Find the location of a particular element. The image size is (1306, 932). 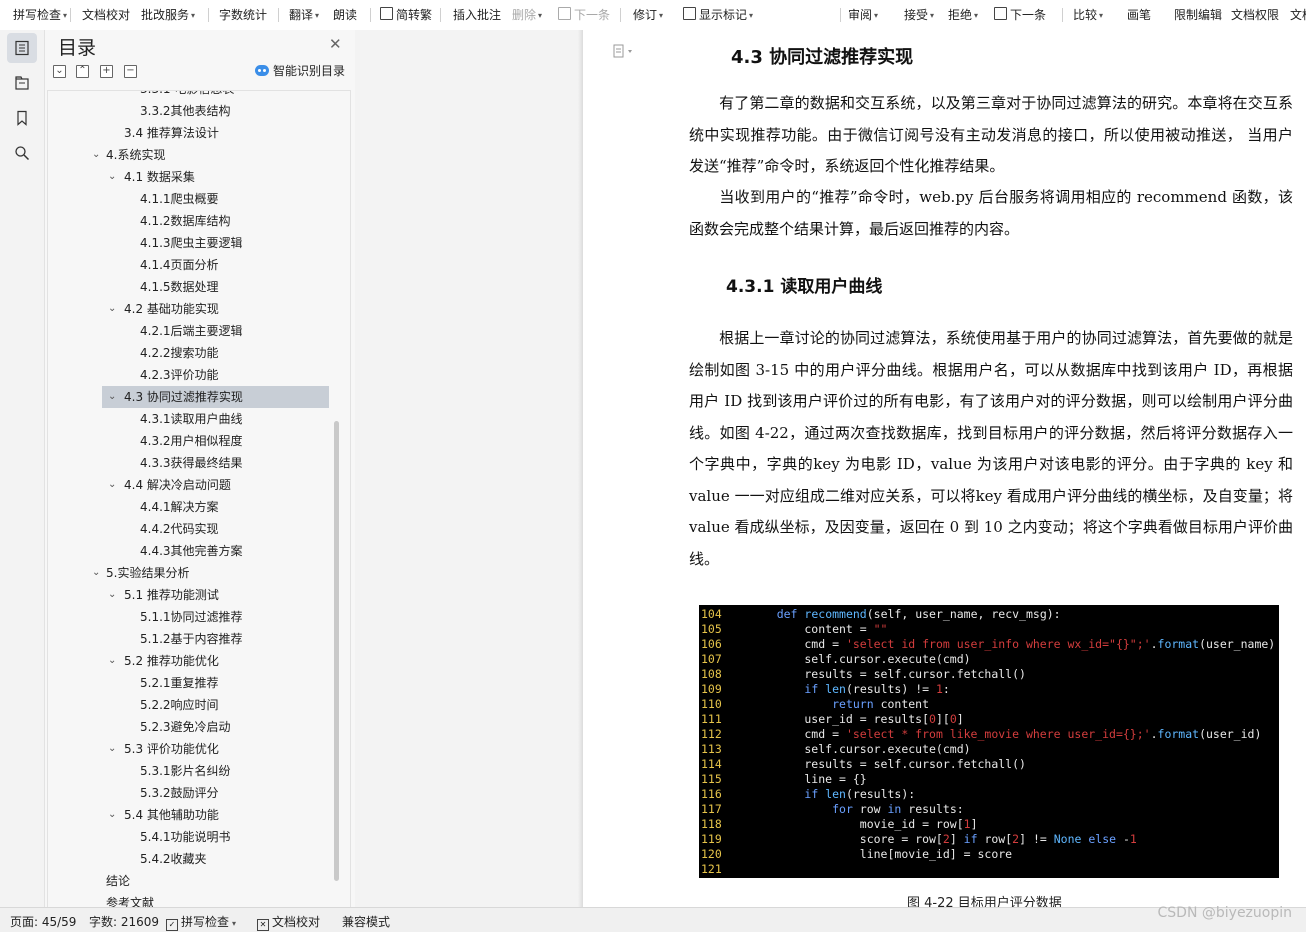

remove-heading-icon: − is located at coordinates (130, 71).